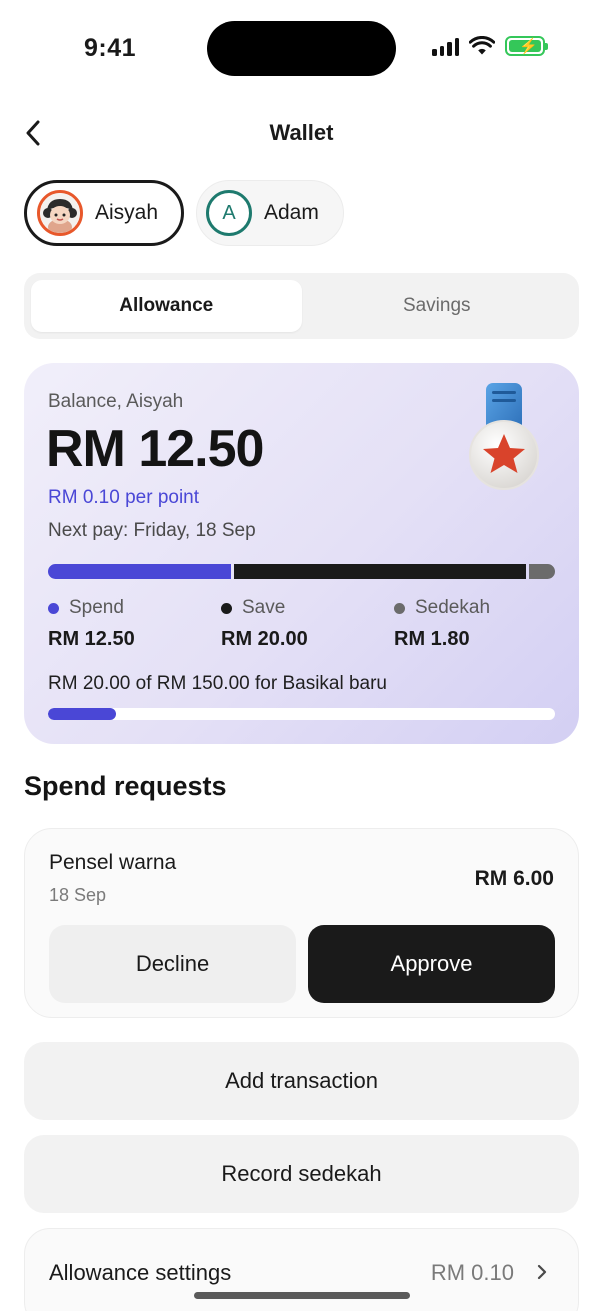  I want to click on status-bar: 9:41 ⚡, so click(301, 48).